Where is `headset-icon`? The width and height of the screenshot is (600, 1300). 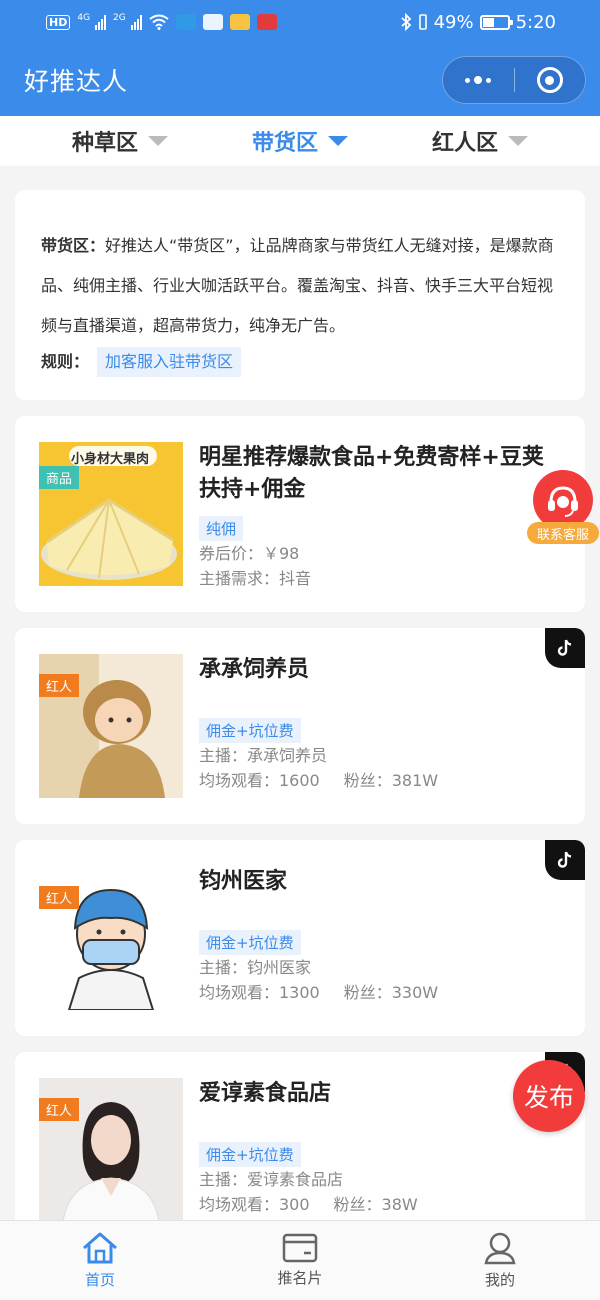
headset-icon is located at coordinates (563, 500).